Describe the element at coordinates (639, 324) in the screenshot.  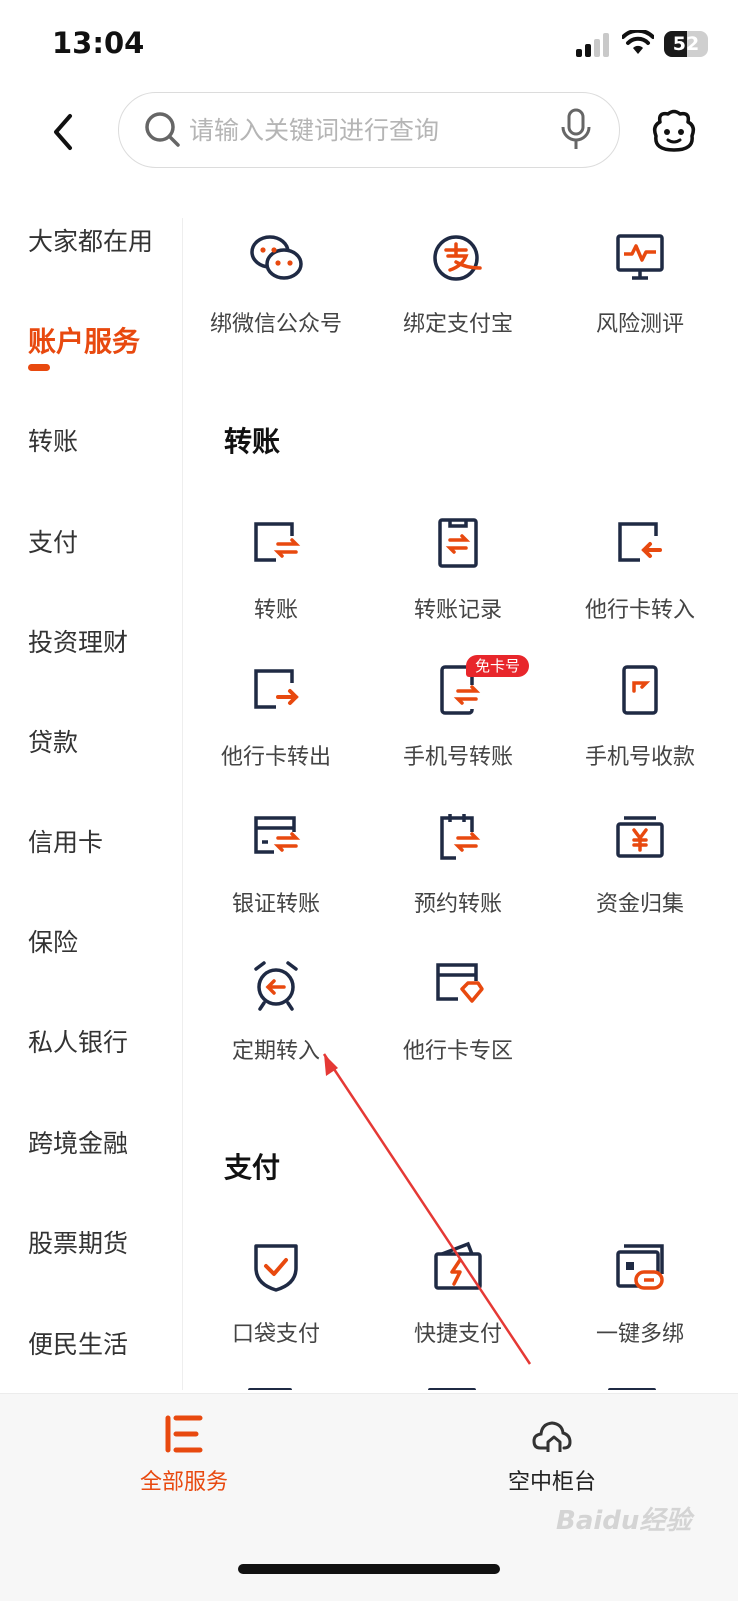
I see `service-label: 风险测评` at that location.